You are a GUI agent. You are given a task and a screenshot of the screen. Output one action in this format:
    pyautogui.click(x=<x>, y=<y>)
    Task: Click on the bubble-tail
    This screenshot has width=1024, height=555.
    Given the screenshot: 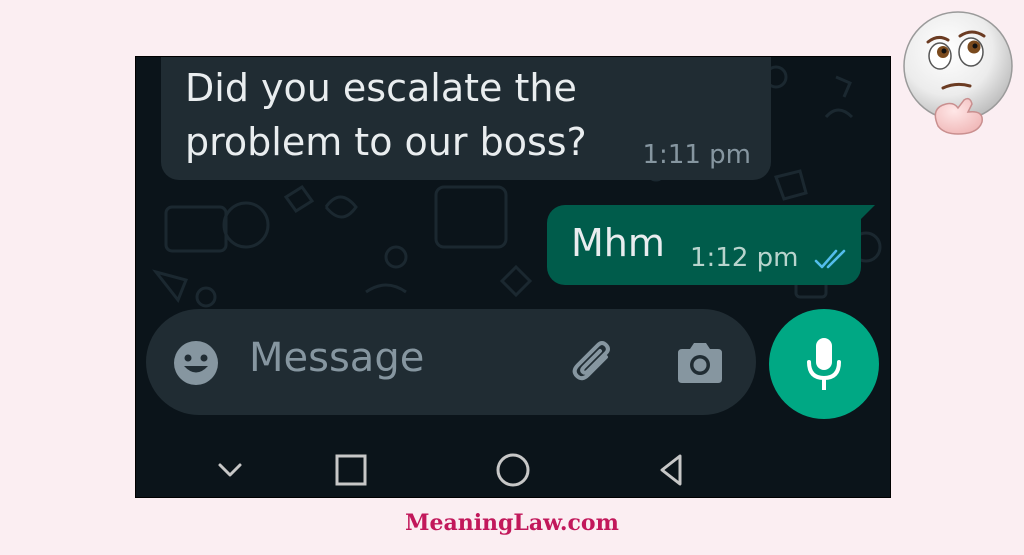 What is the action you would take?
    pyautogui.click(x=867, y=213)
    